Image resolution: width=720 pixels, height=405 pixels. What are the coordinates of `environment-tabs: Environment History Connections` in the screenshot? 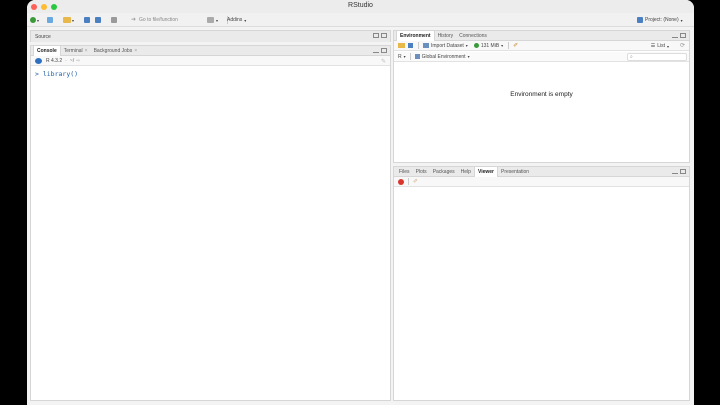 It's located at (443, 36).